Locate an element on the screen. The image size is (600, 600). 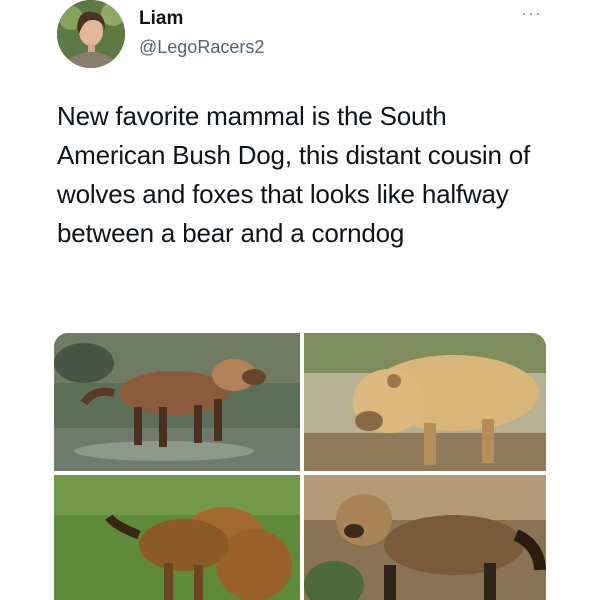
bush-dog-water-image is located at coordinates (177, 402).